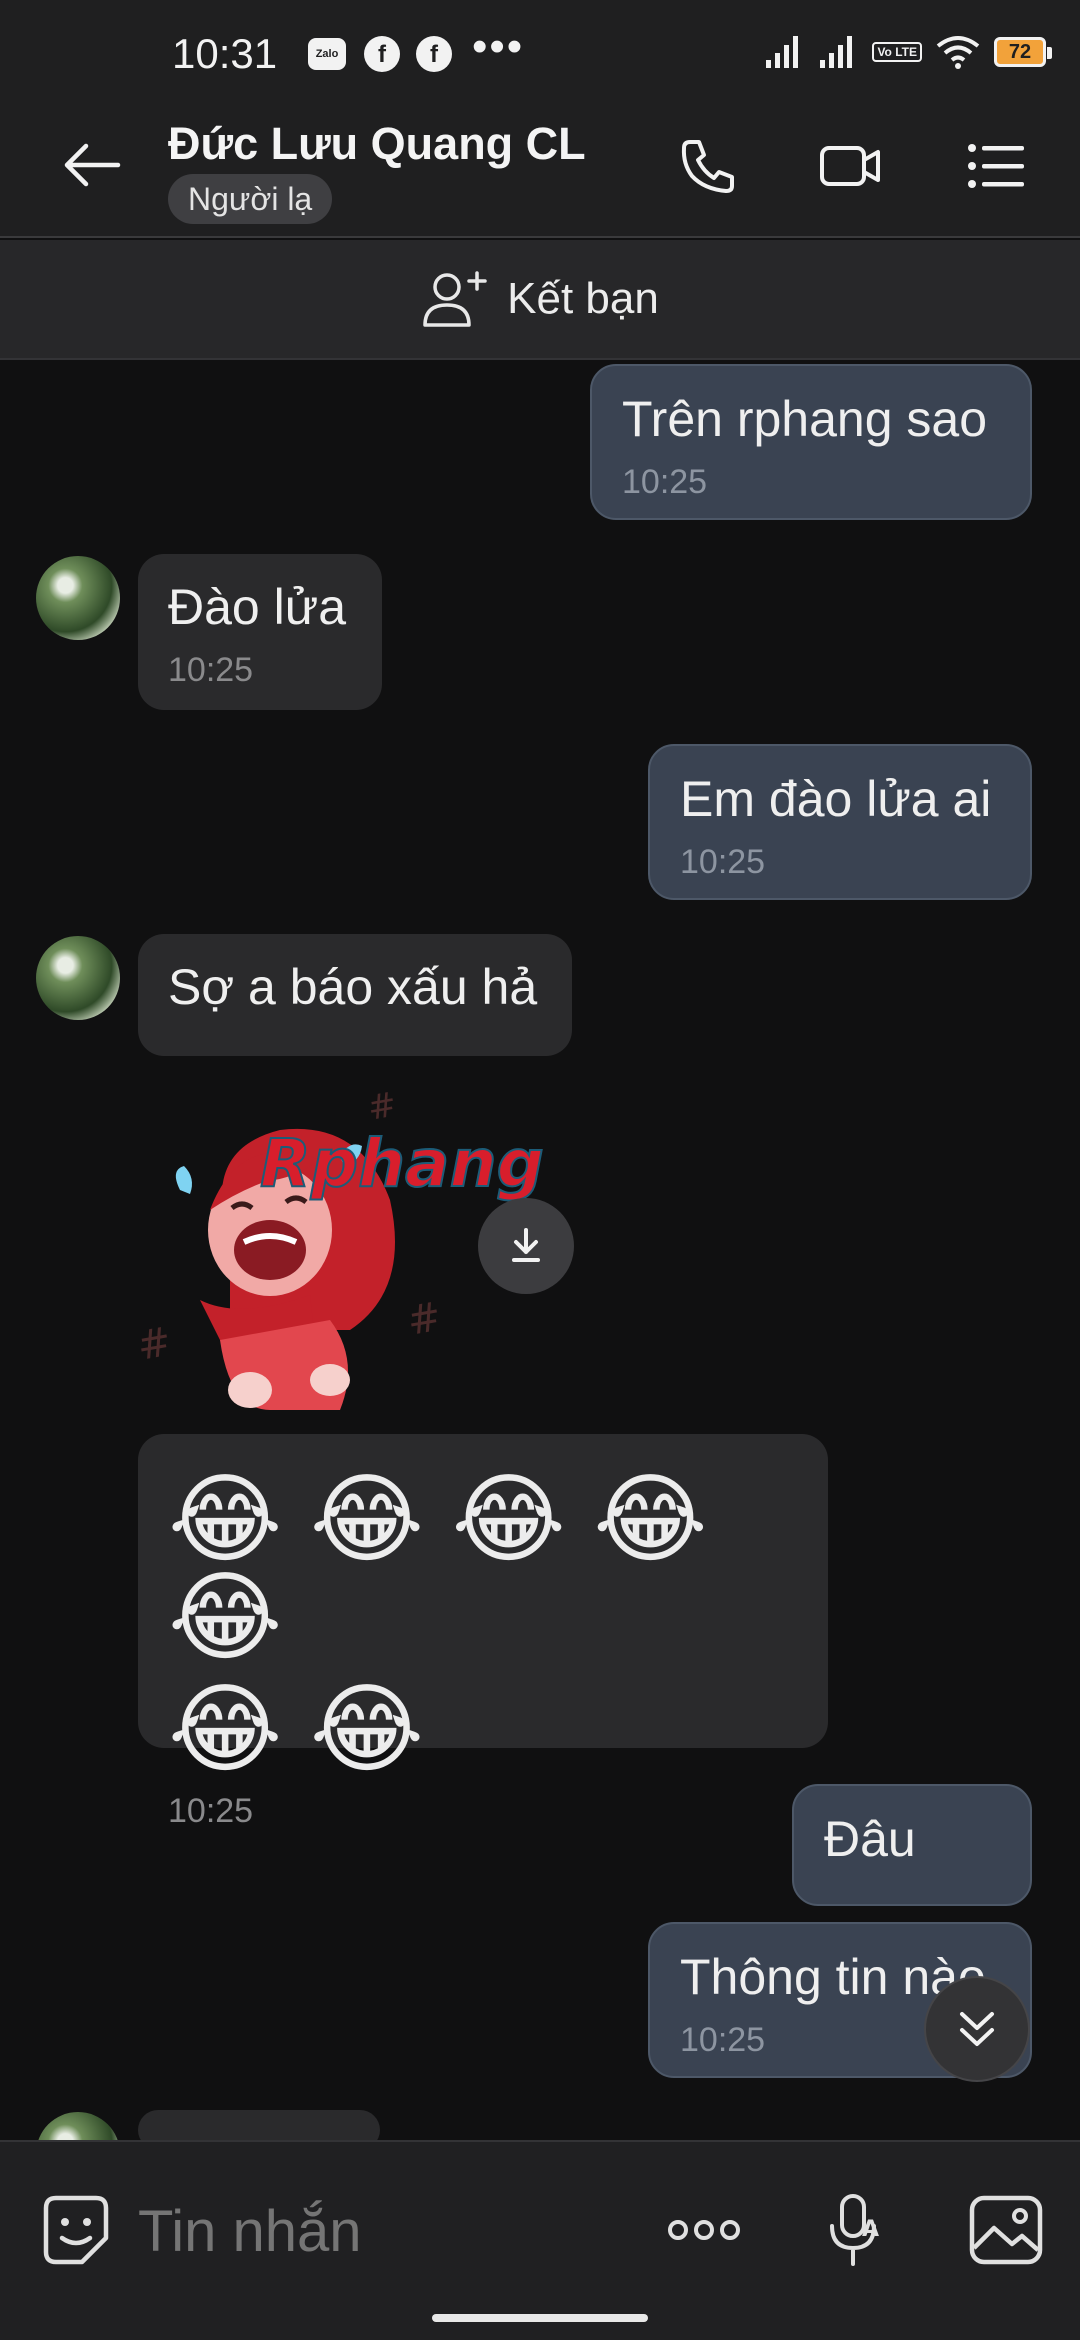 This screenshot has height=2340, width=1080. I want to click on status-time: 10:31, so click(225, 53).